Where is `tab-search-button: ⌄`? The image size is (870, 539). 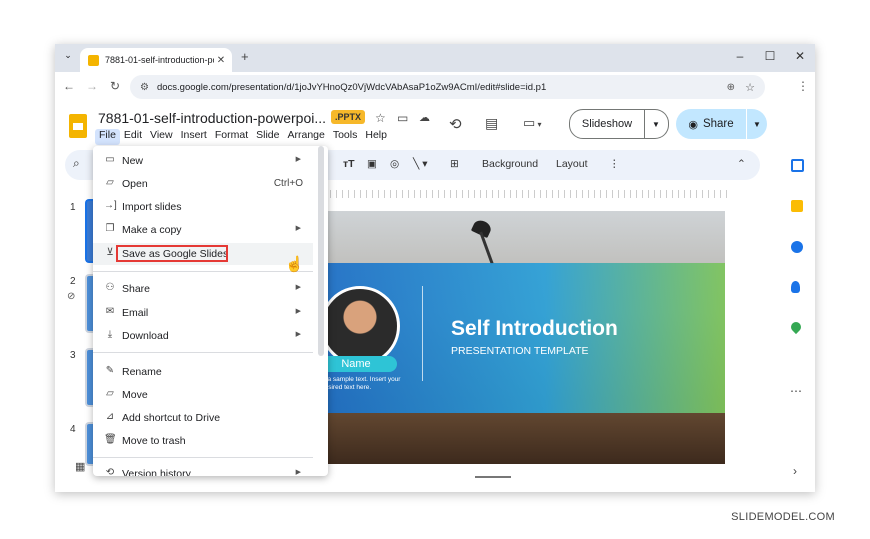
tab-search-button: ⌄ is located at coordinates (68, 57).